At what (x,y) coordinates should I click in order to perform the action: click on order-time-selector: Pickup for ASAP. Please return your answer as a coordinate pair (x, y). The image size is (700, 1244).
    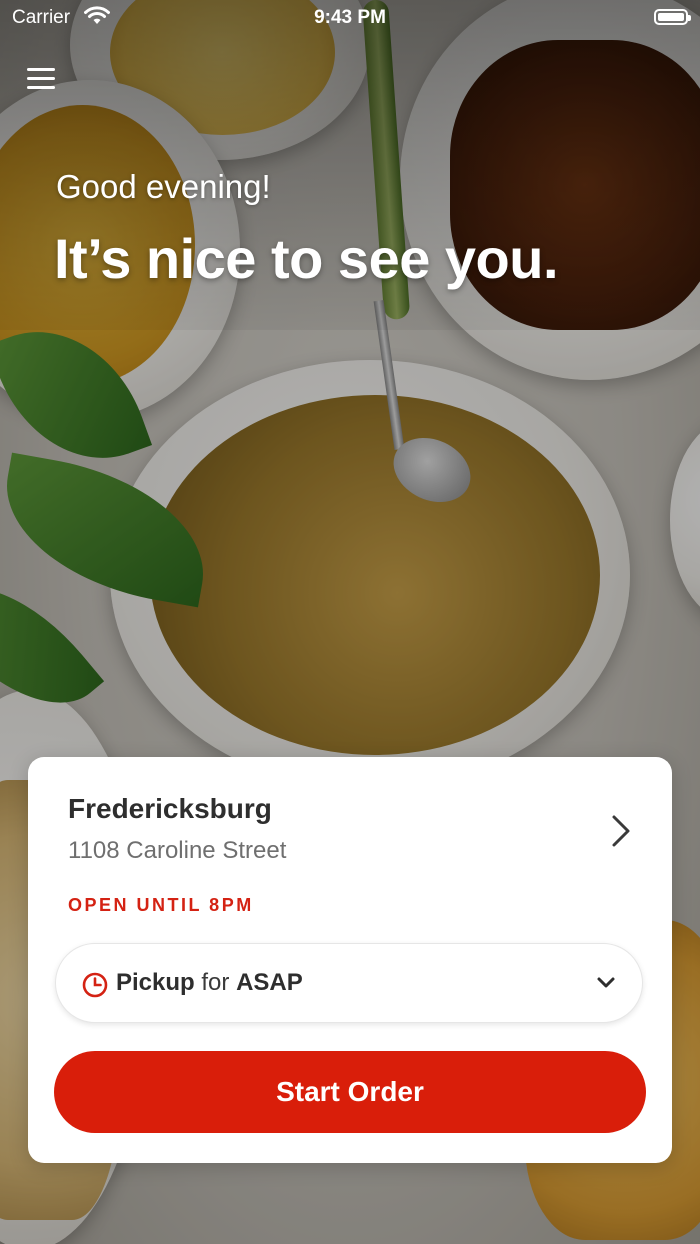
    Looking at the image, I should click on (349, 983).